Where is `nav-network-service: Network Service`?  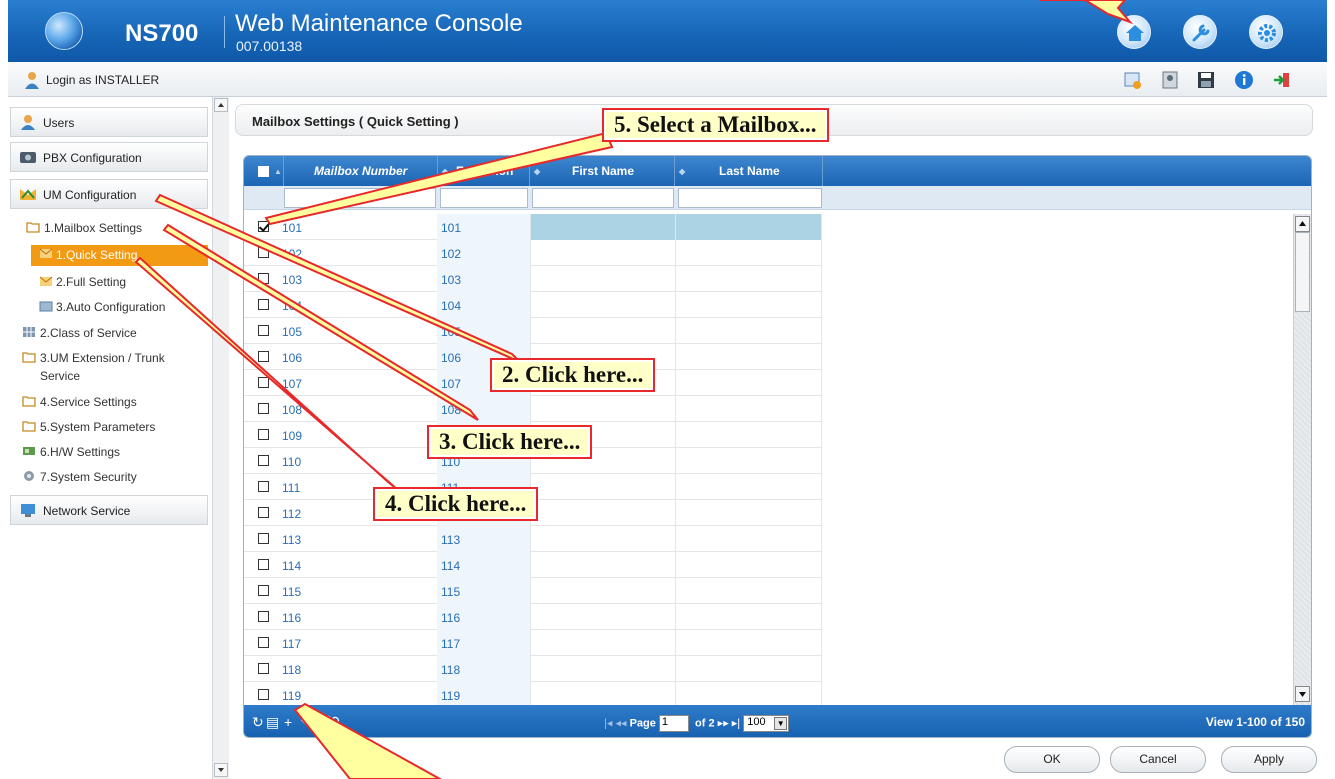 nav-network-service: Network Service is located at coordinates (109, 510).